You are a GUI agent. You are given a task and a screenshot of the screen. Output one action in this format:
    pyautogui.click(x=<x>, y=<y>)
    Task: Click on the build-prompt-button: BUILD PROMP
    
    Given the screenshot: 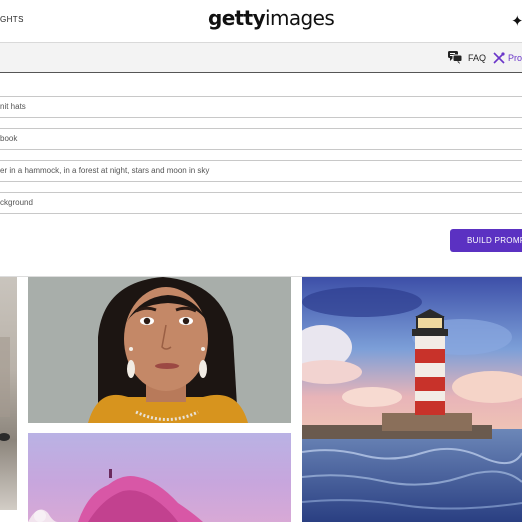 What is the action you would take?
    pyautogui.click(x=486, y=240)
    